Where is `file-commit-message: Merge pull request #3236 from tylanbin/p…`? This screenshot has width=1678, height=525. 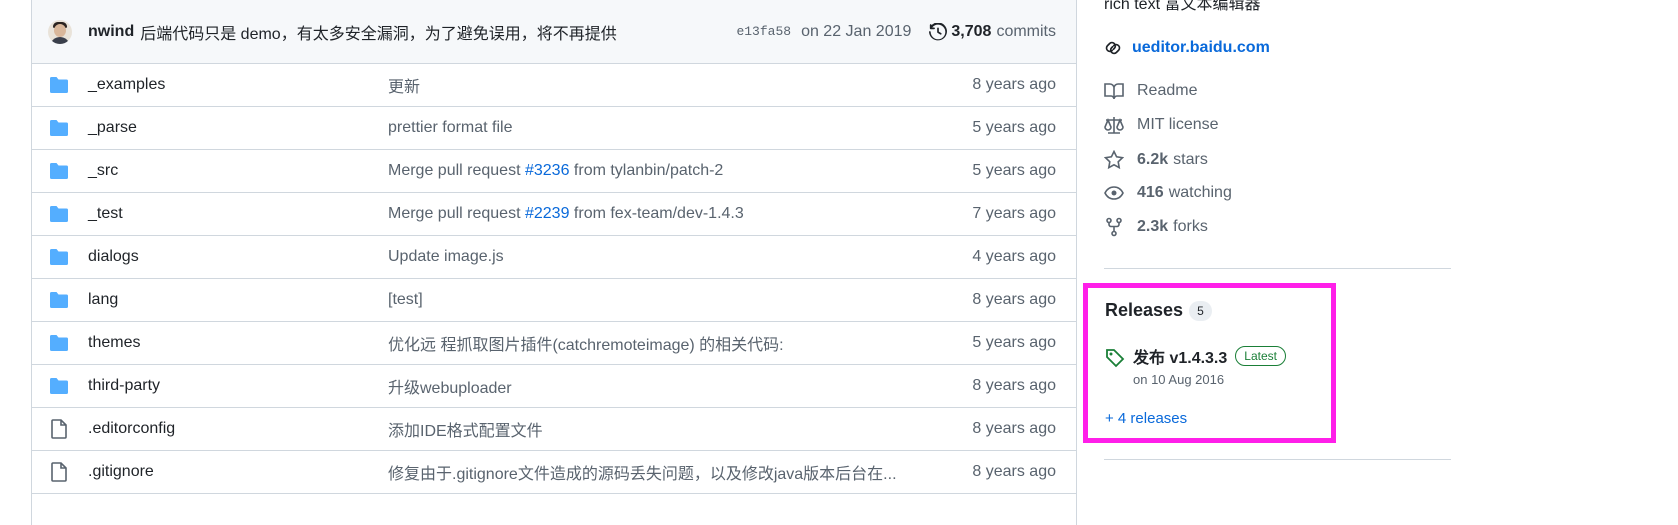 file-commit-message: Merge pull request #3236 from tylanbin/p… is located at coordinates (672, 171).